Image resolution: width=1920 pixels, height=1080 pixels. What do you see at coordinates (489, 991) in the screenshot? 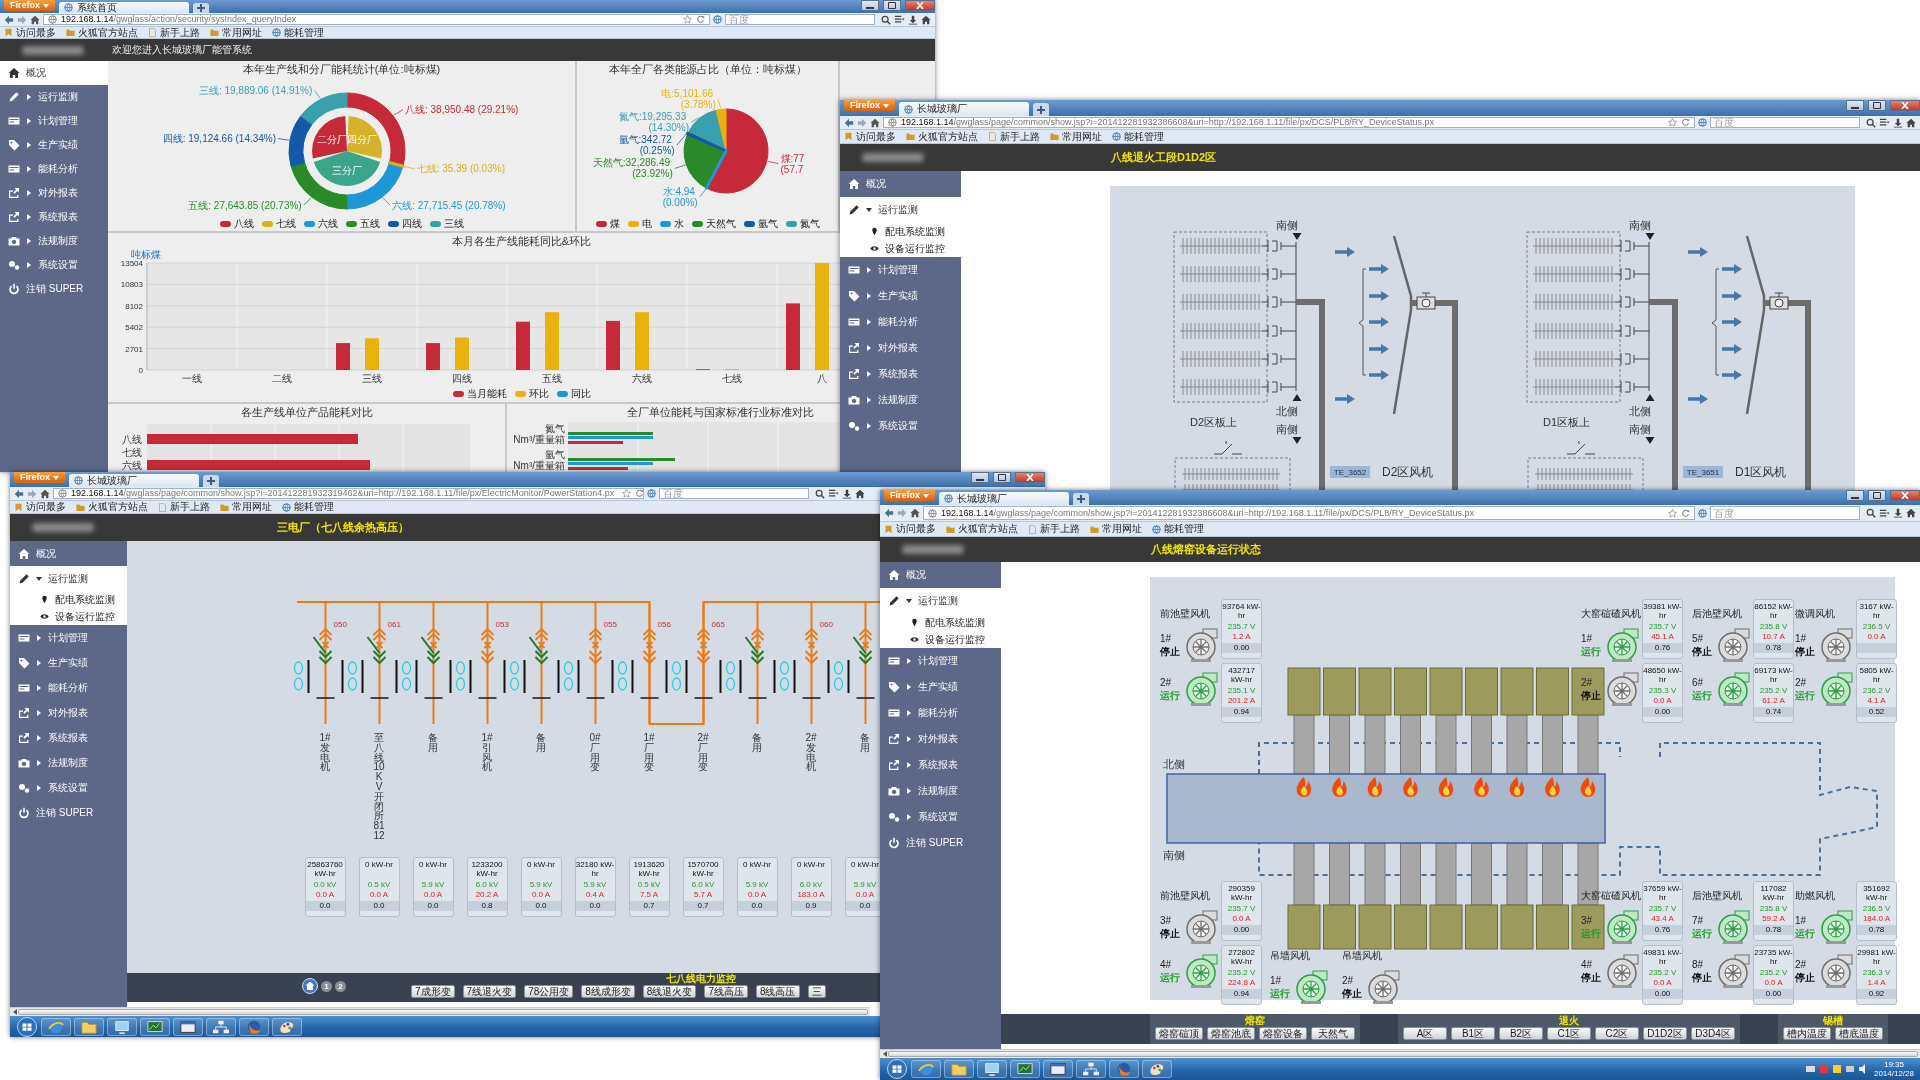
I see `nav-button: 7线退火变` at bounding box center [489, 991].